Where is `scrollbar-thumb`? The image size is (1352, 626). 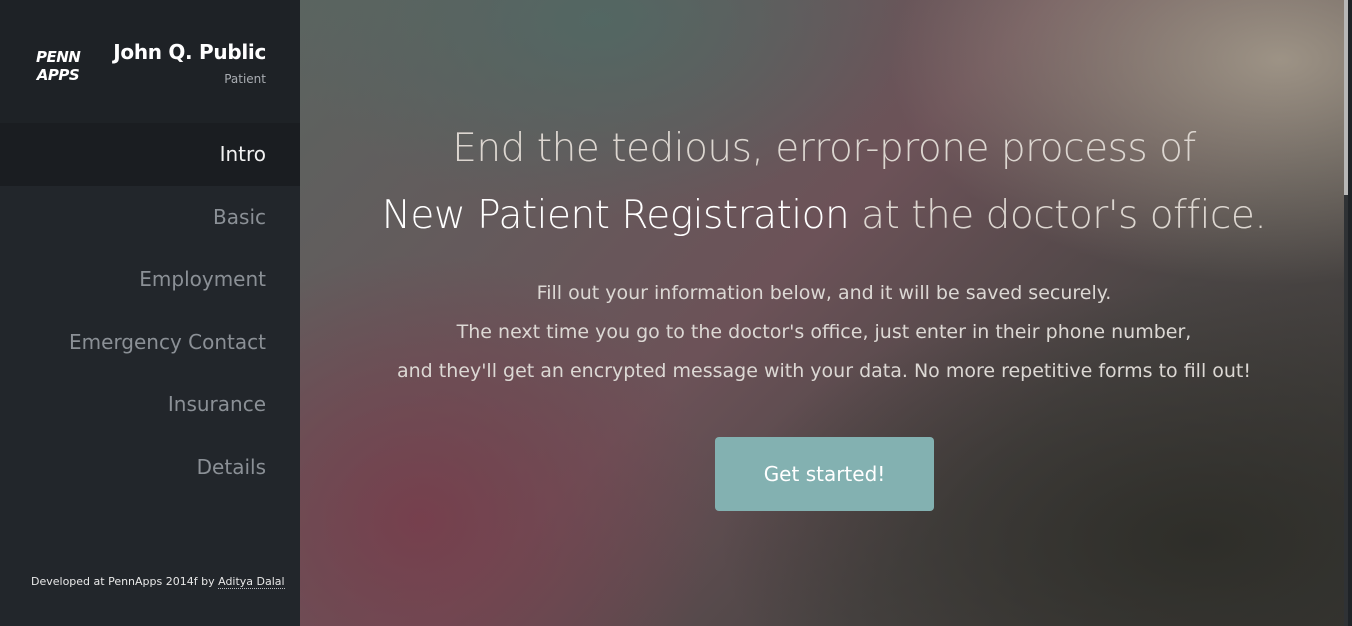 scrollbar-thumb is located at coordinates (1346, 97).